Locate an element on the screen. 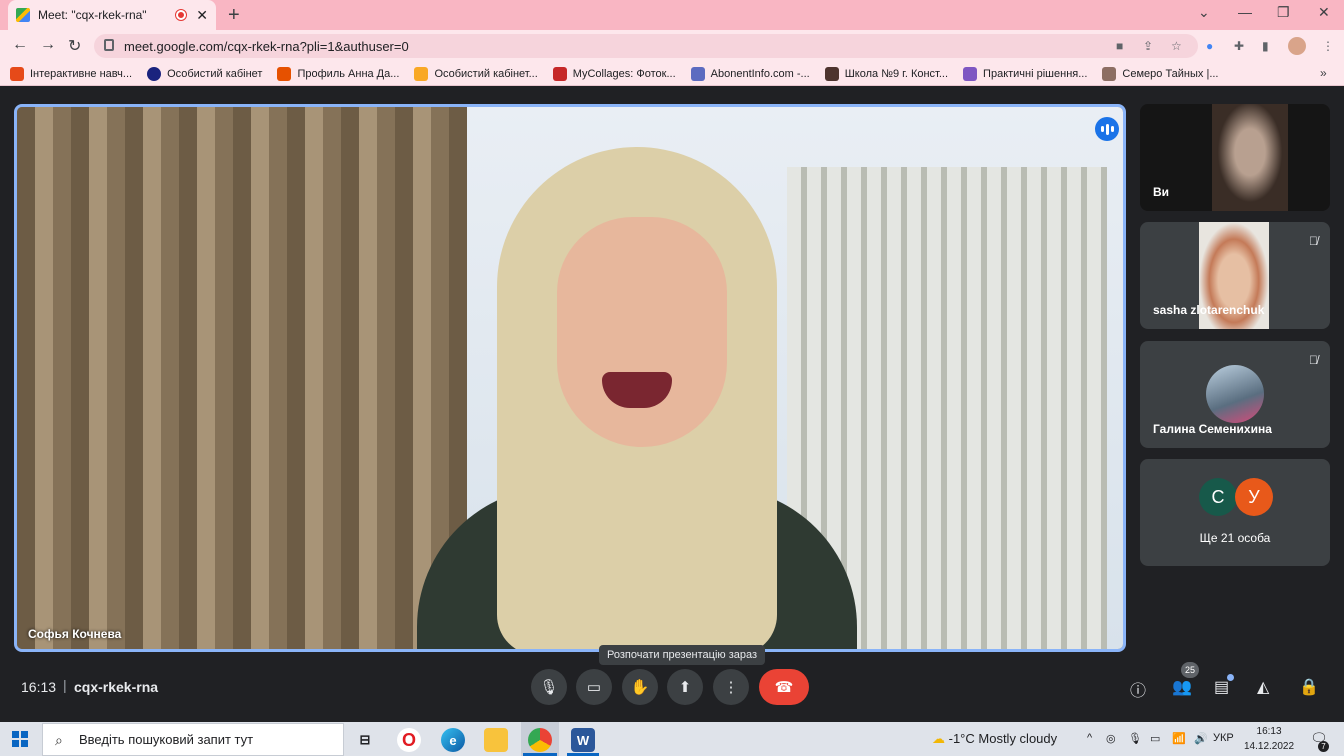 This screenshot has height=756, width=1344. microphone-icon: 🎙 is located at coordinates (549, 687).